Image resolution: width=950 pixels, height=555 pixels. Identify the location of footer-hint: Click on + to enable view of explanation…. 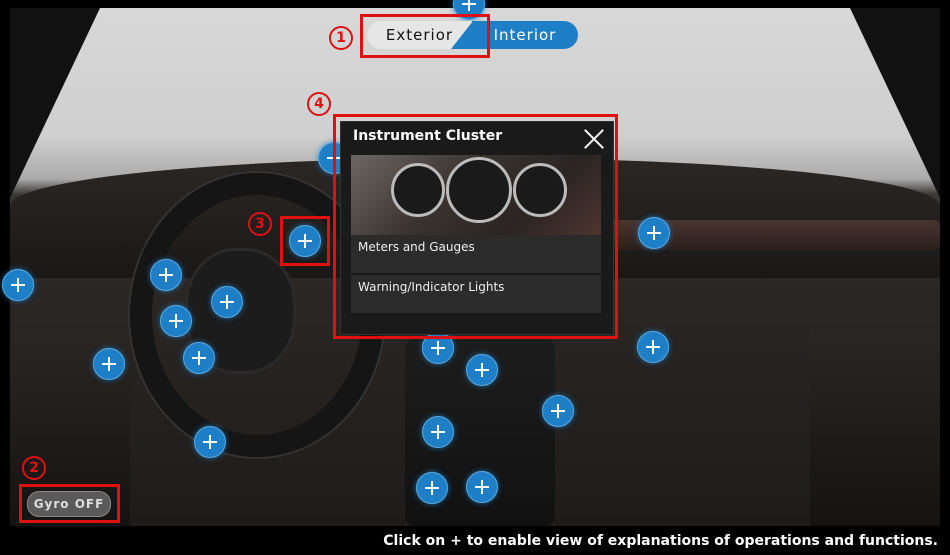
(660, 541).